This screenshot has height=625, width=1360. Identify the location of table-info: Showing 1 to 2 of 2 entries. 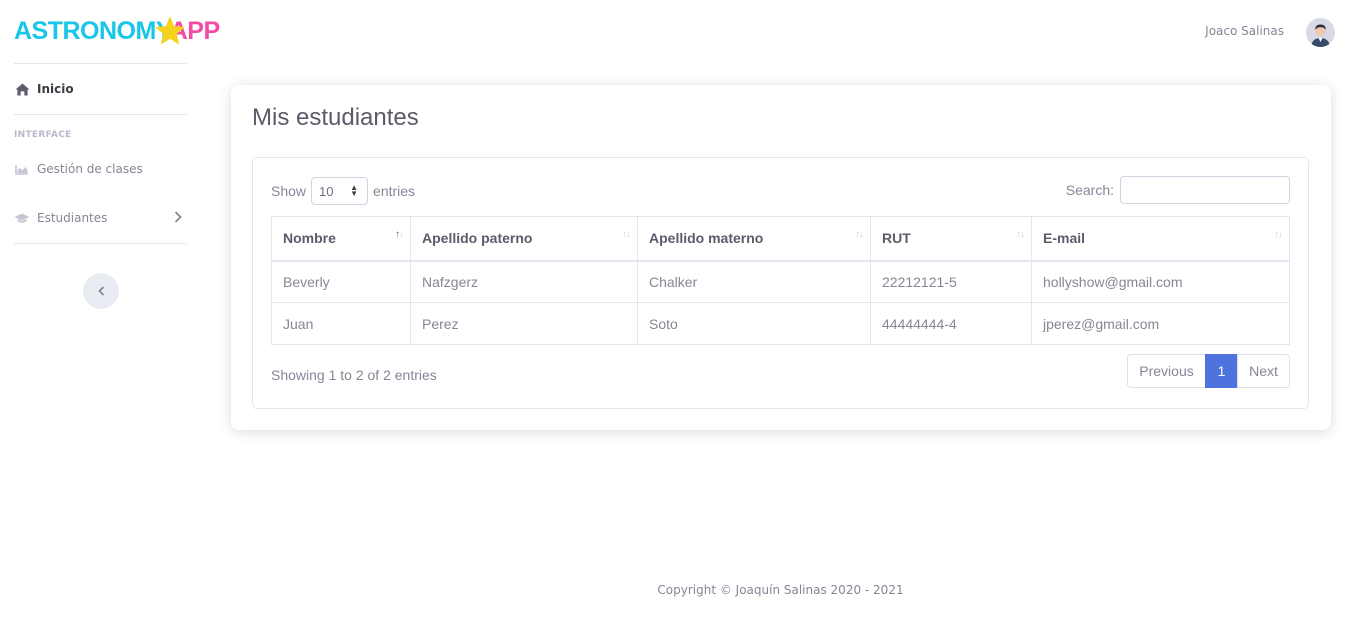
(354, 375).